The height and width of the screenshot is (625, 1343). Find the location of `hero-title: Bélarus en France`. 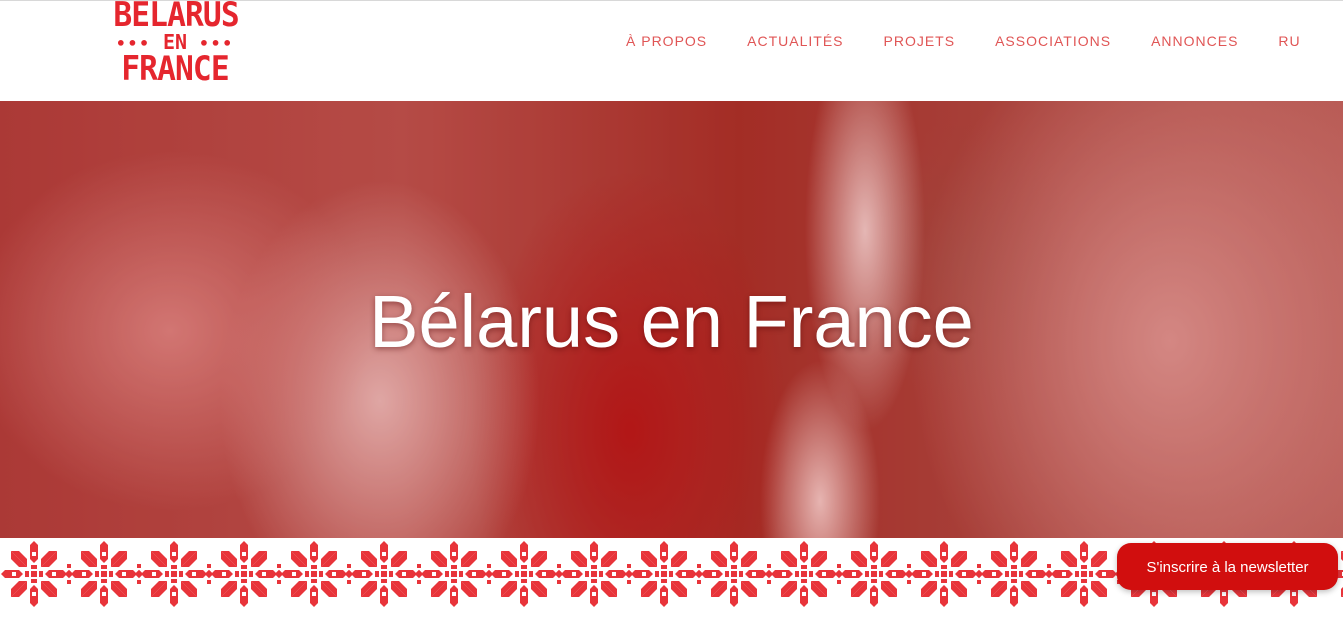

hero-title: Bélarus en France is located at coordinates (671, 321).